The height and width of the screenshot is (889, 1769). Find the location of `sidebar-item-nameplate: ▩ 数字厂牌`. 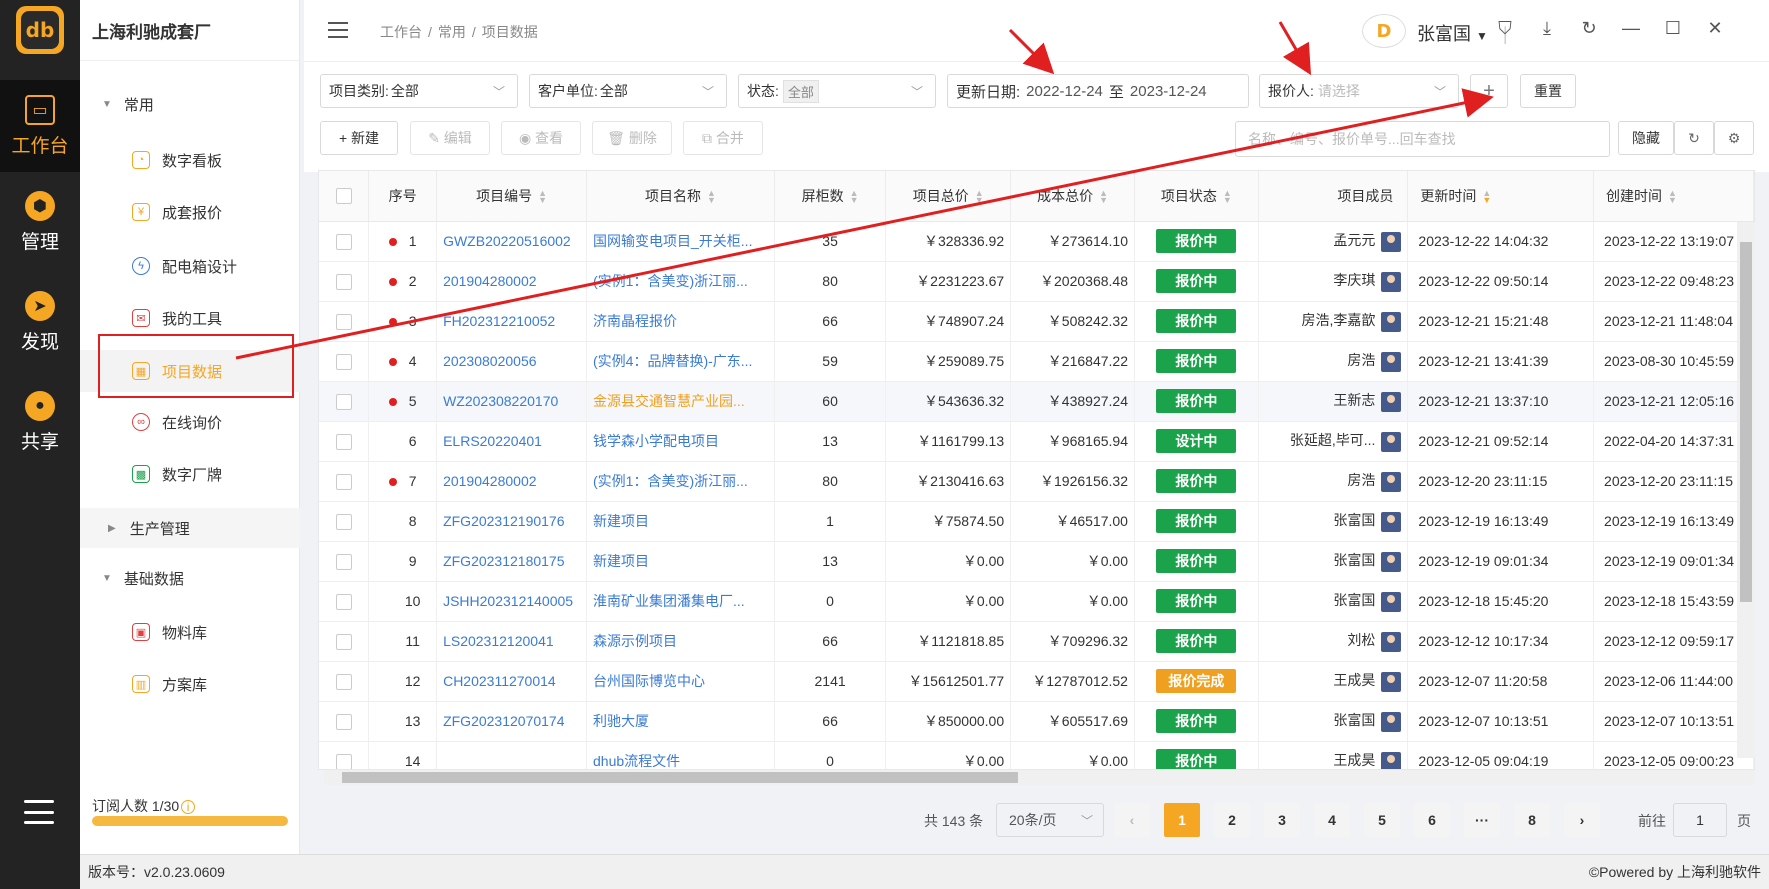

sidebar-item-nameplate: ▩ 数字厂牌 is located at coordinates (190, 474).